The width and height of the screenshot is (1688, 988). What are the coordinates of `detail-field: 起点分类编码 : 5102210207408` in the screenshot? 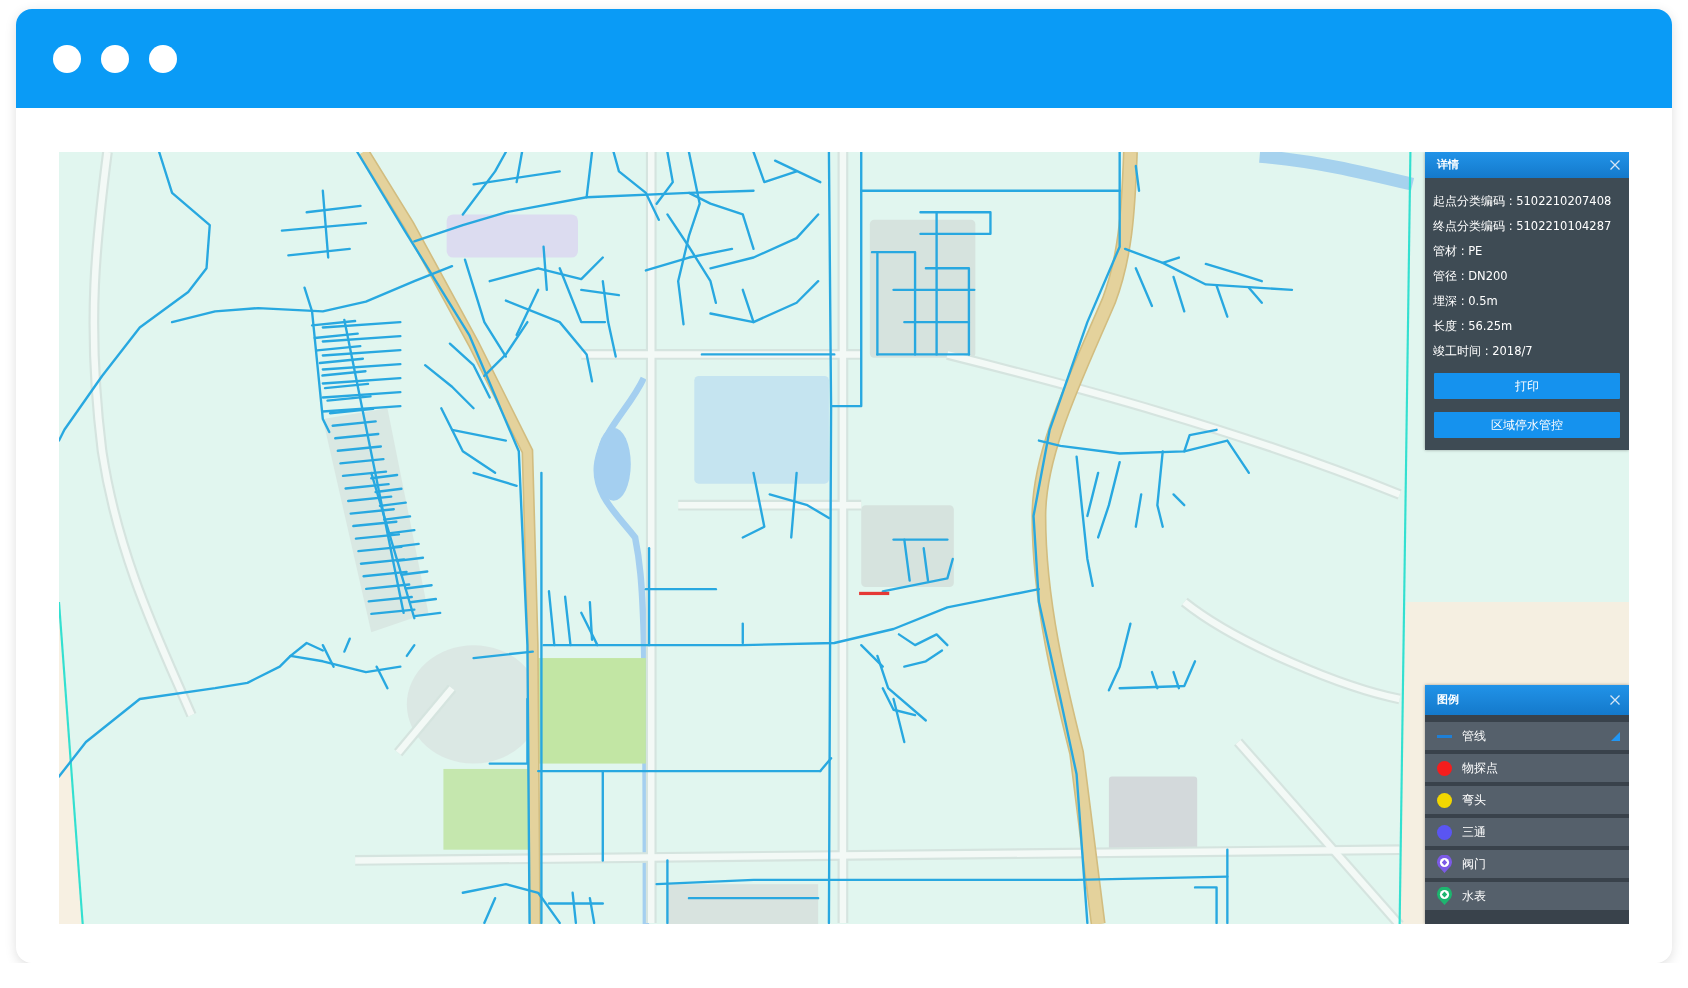 It's located at (1522, 201).